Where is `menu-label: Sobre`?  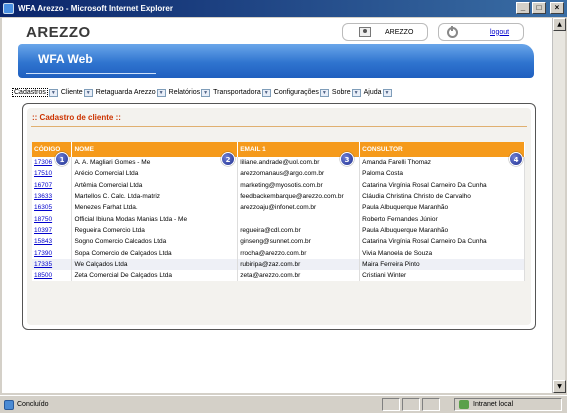
menu-label: Sobre is located at coordinates (341, 92).